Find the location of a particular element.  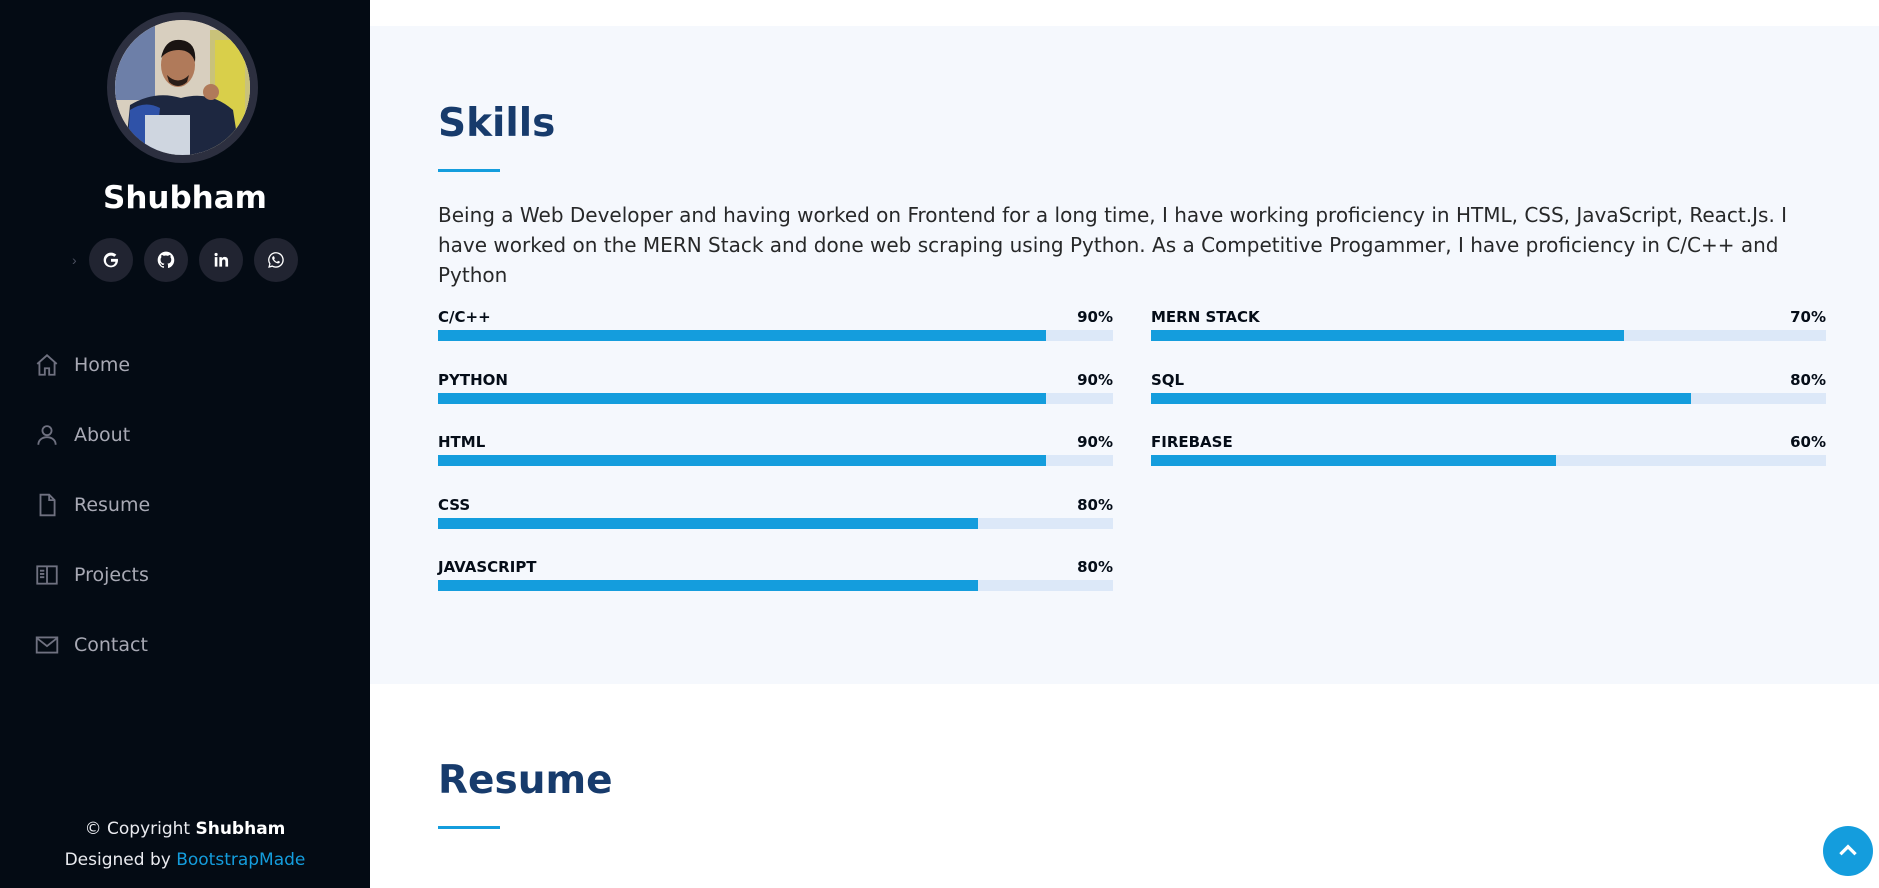

linkedin-link is located at coordinates (221, 260).